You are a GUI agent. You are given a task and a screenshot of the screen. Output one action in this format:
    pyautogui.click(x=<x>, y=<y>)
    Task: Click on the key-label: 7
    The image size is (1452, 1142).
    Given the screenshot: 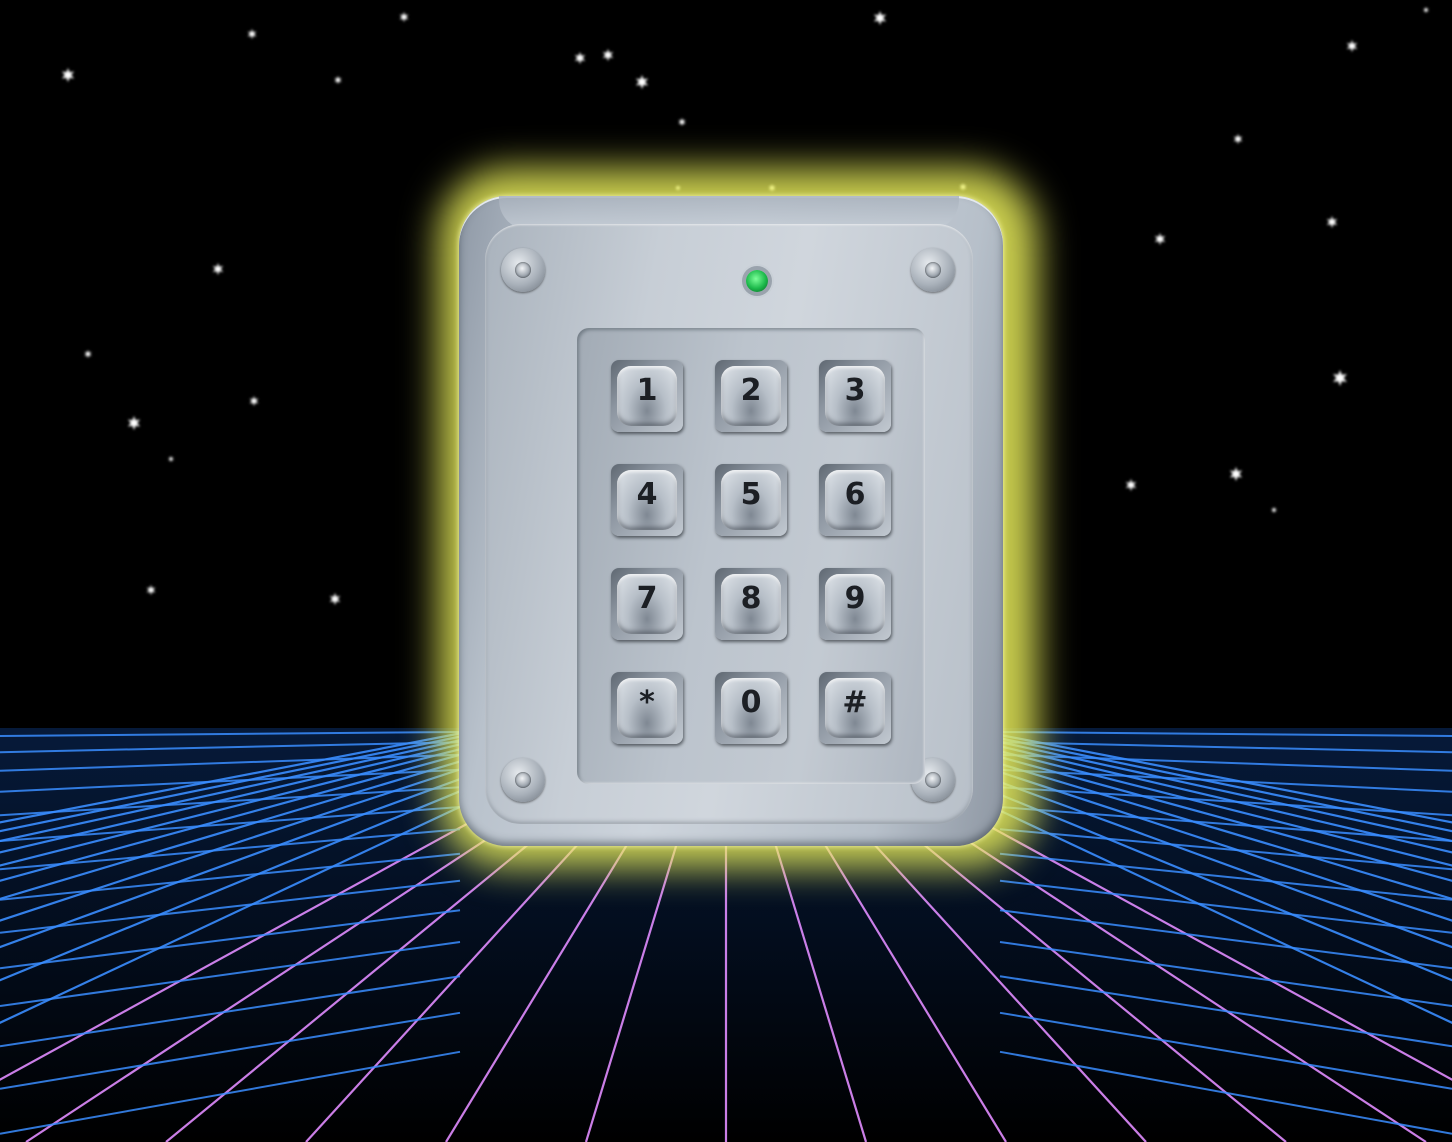 What is the action you would take?
    pyautogui.click(x=647, y=598)
    